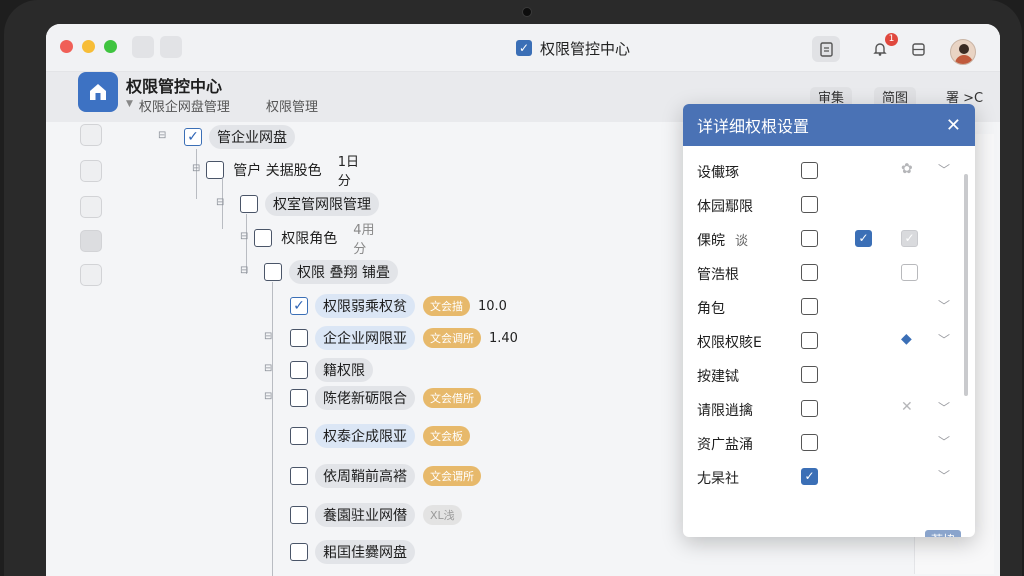 The width and height of the screenshot is (1024, 576). I want to click on tree-node: ⊟ 企企业网限亚 文会调所 1.40, so click(391, 338).